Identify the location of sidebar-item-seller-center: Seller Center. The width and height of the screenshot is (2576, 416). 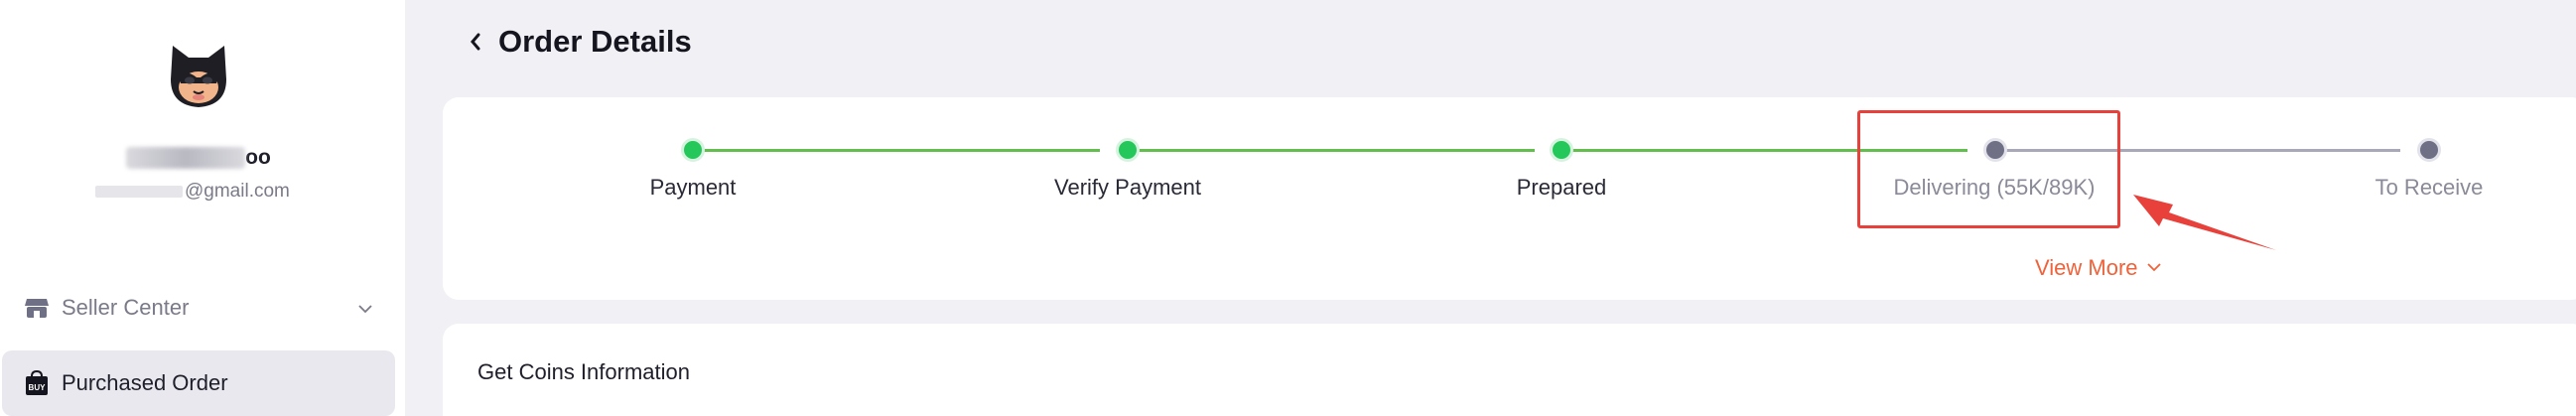
(197, 308).